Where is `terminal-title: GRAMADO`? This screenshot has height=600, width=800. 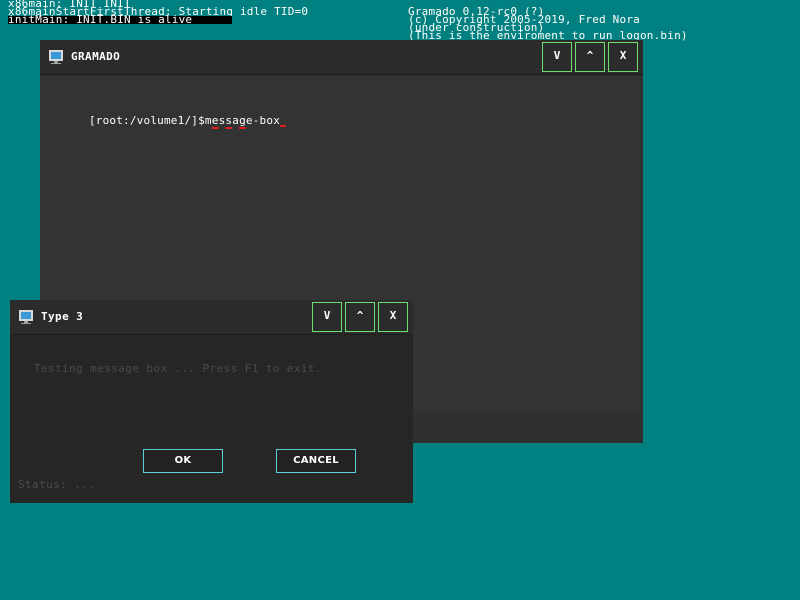
terminal-title: GRAMADO is located at coordinates (96, 56).